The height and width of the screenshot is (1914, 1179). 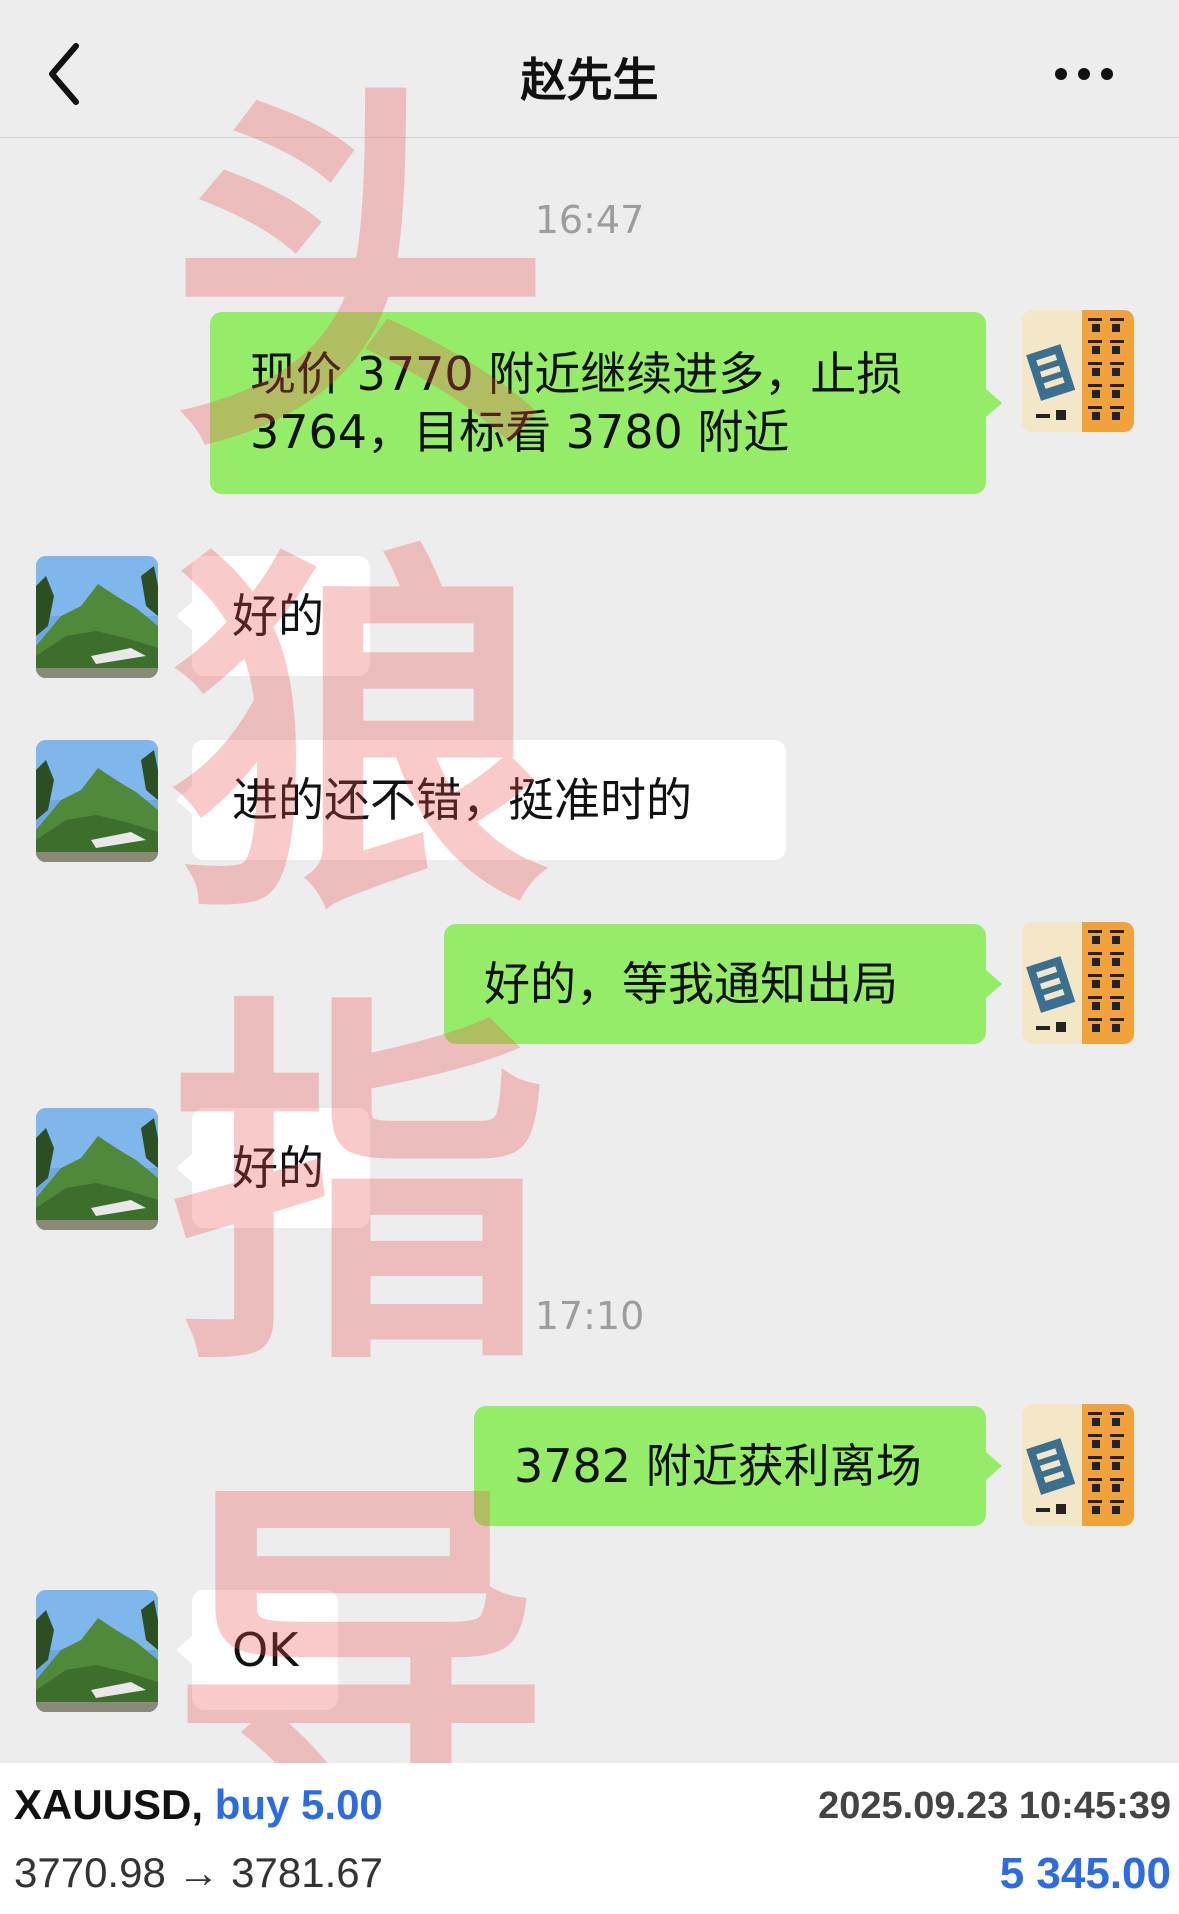 What do you see at coordinates (691, 984) in the screenshot?
I see `message-text: 好的，等我通知出局` at bounding box center [691, 984].